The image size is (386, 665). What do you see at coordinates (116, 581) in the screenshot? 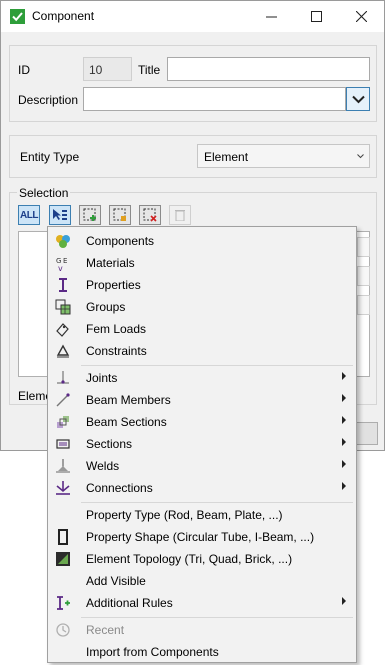
I see `menu-item-label: Add Visible` at bounding box center [116, 581].